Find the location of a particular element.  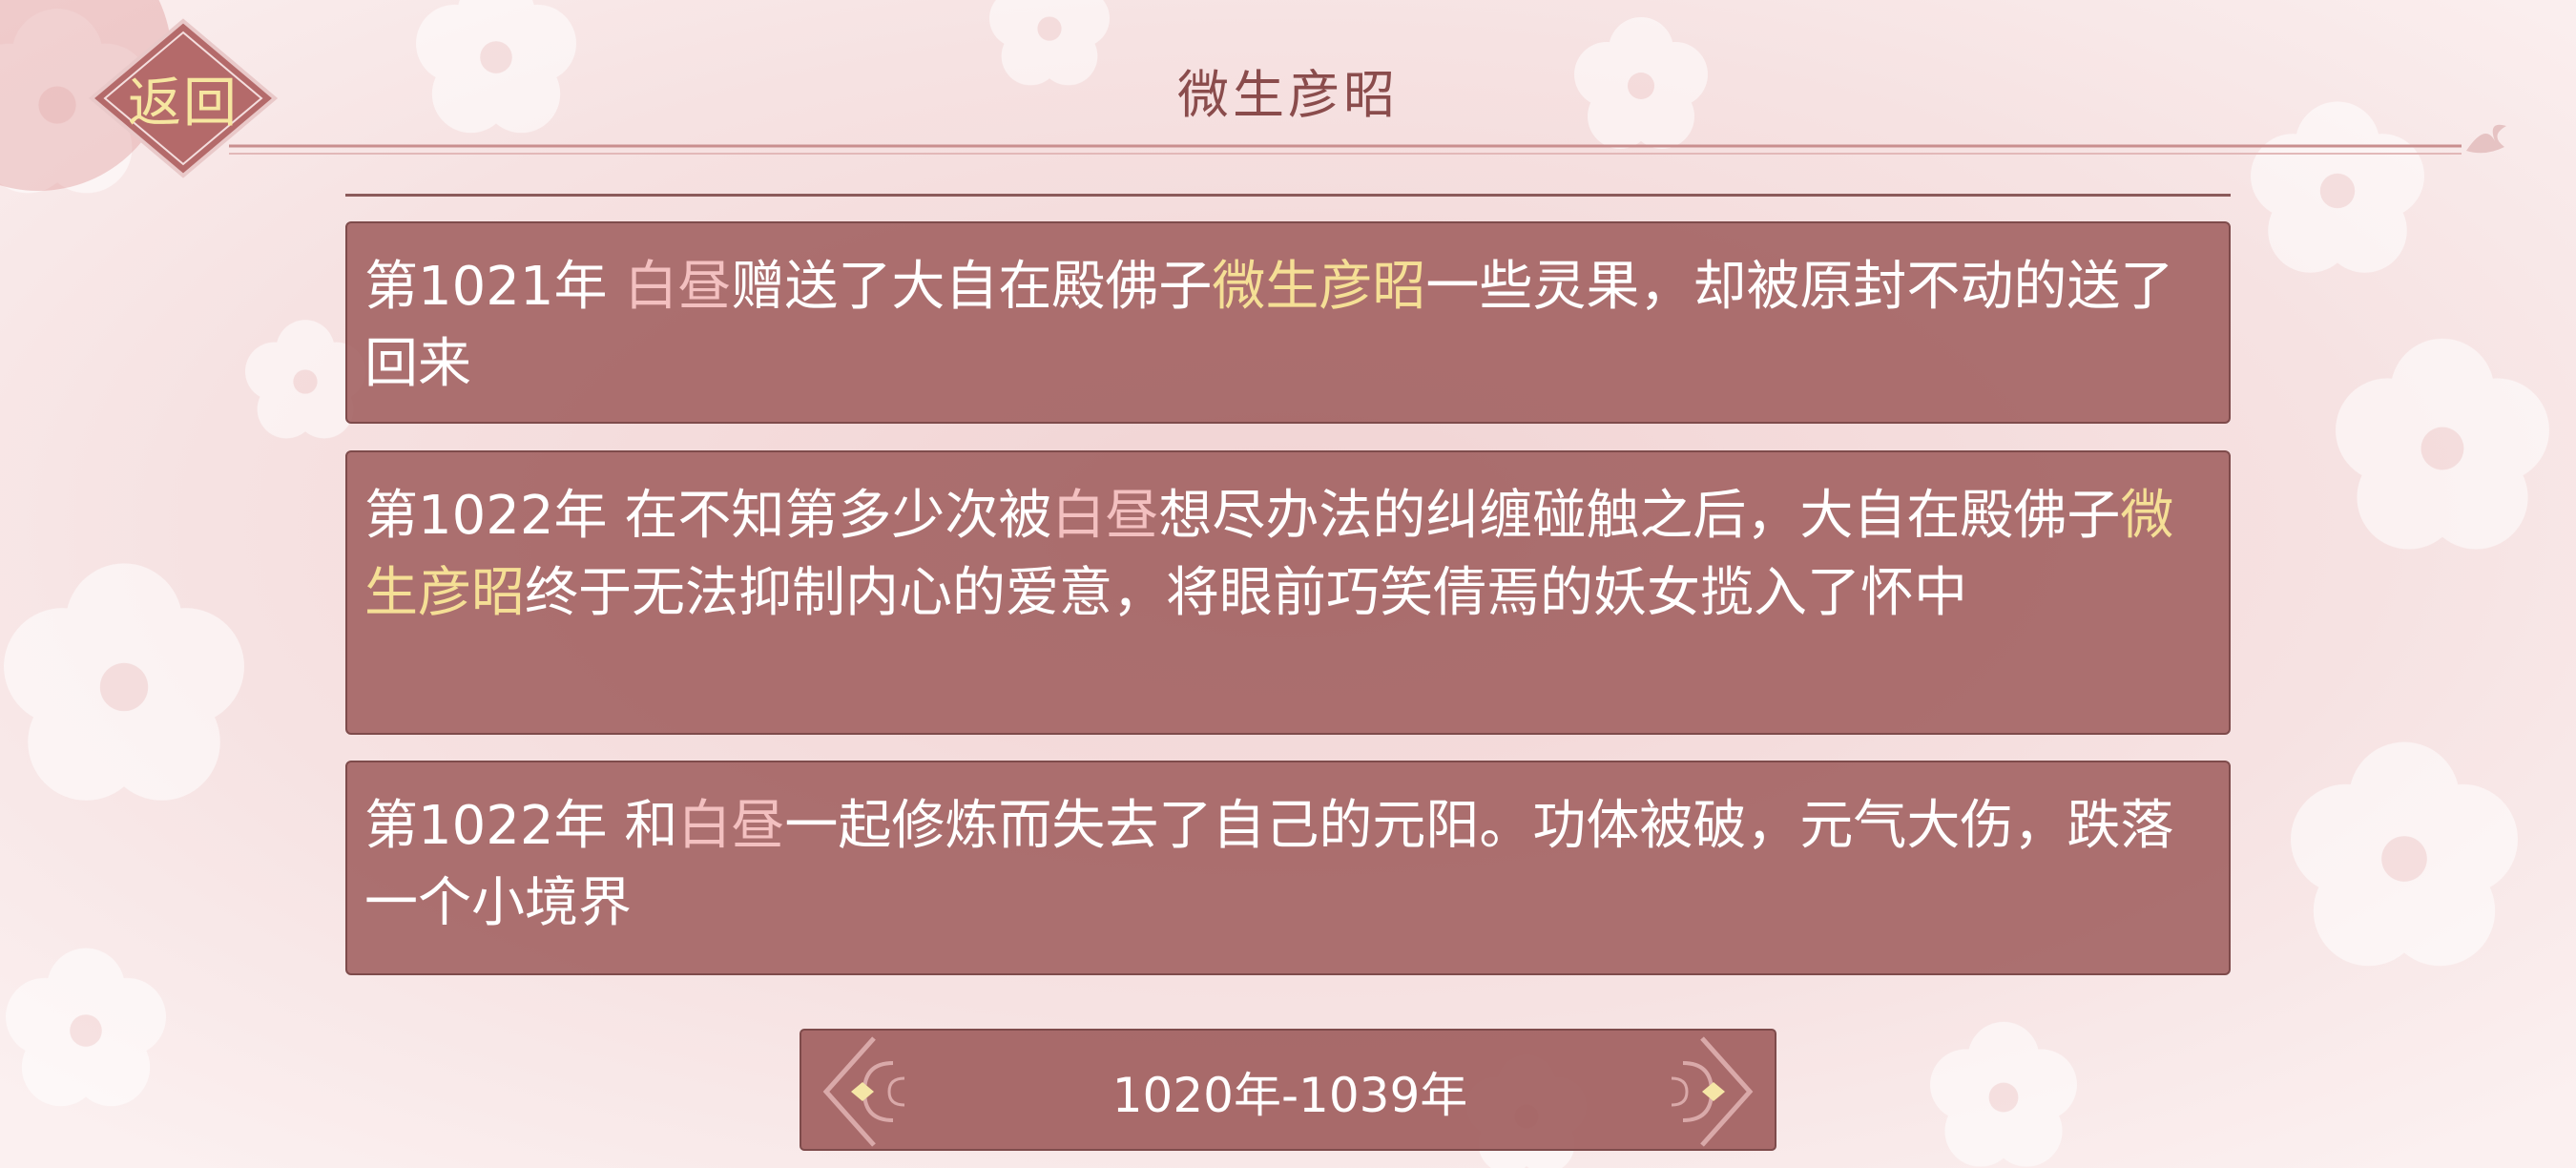

event-text: 和 is located at coordinates (642, 826).